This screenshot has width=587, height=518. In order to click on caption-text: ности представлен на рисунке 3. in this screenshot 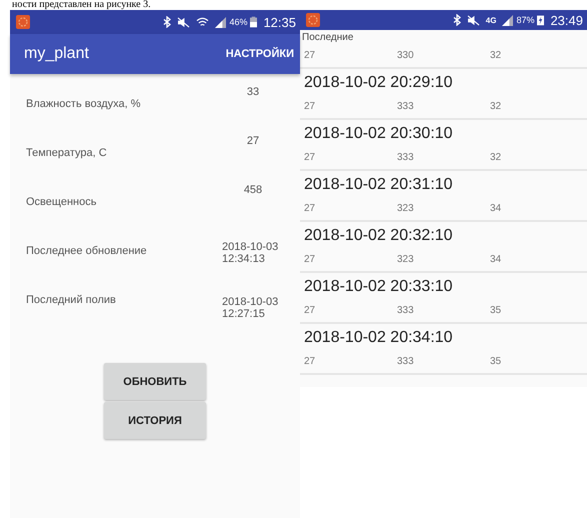, I will do `click(81, 5)`.